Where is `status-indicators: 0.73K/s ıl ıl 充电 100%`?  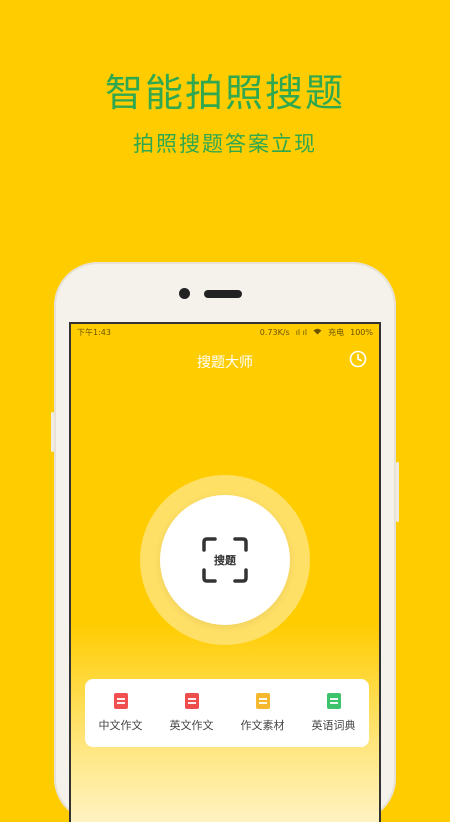 status-indicators: 0.73K/s ıl ıl 充电 100% is located at coordinates (316, 332).